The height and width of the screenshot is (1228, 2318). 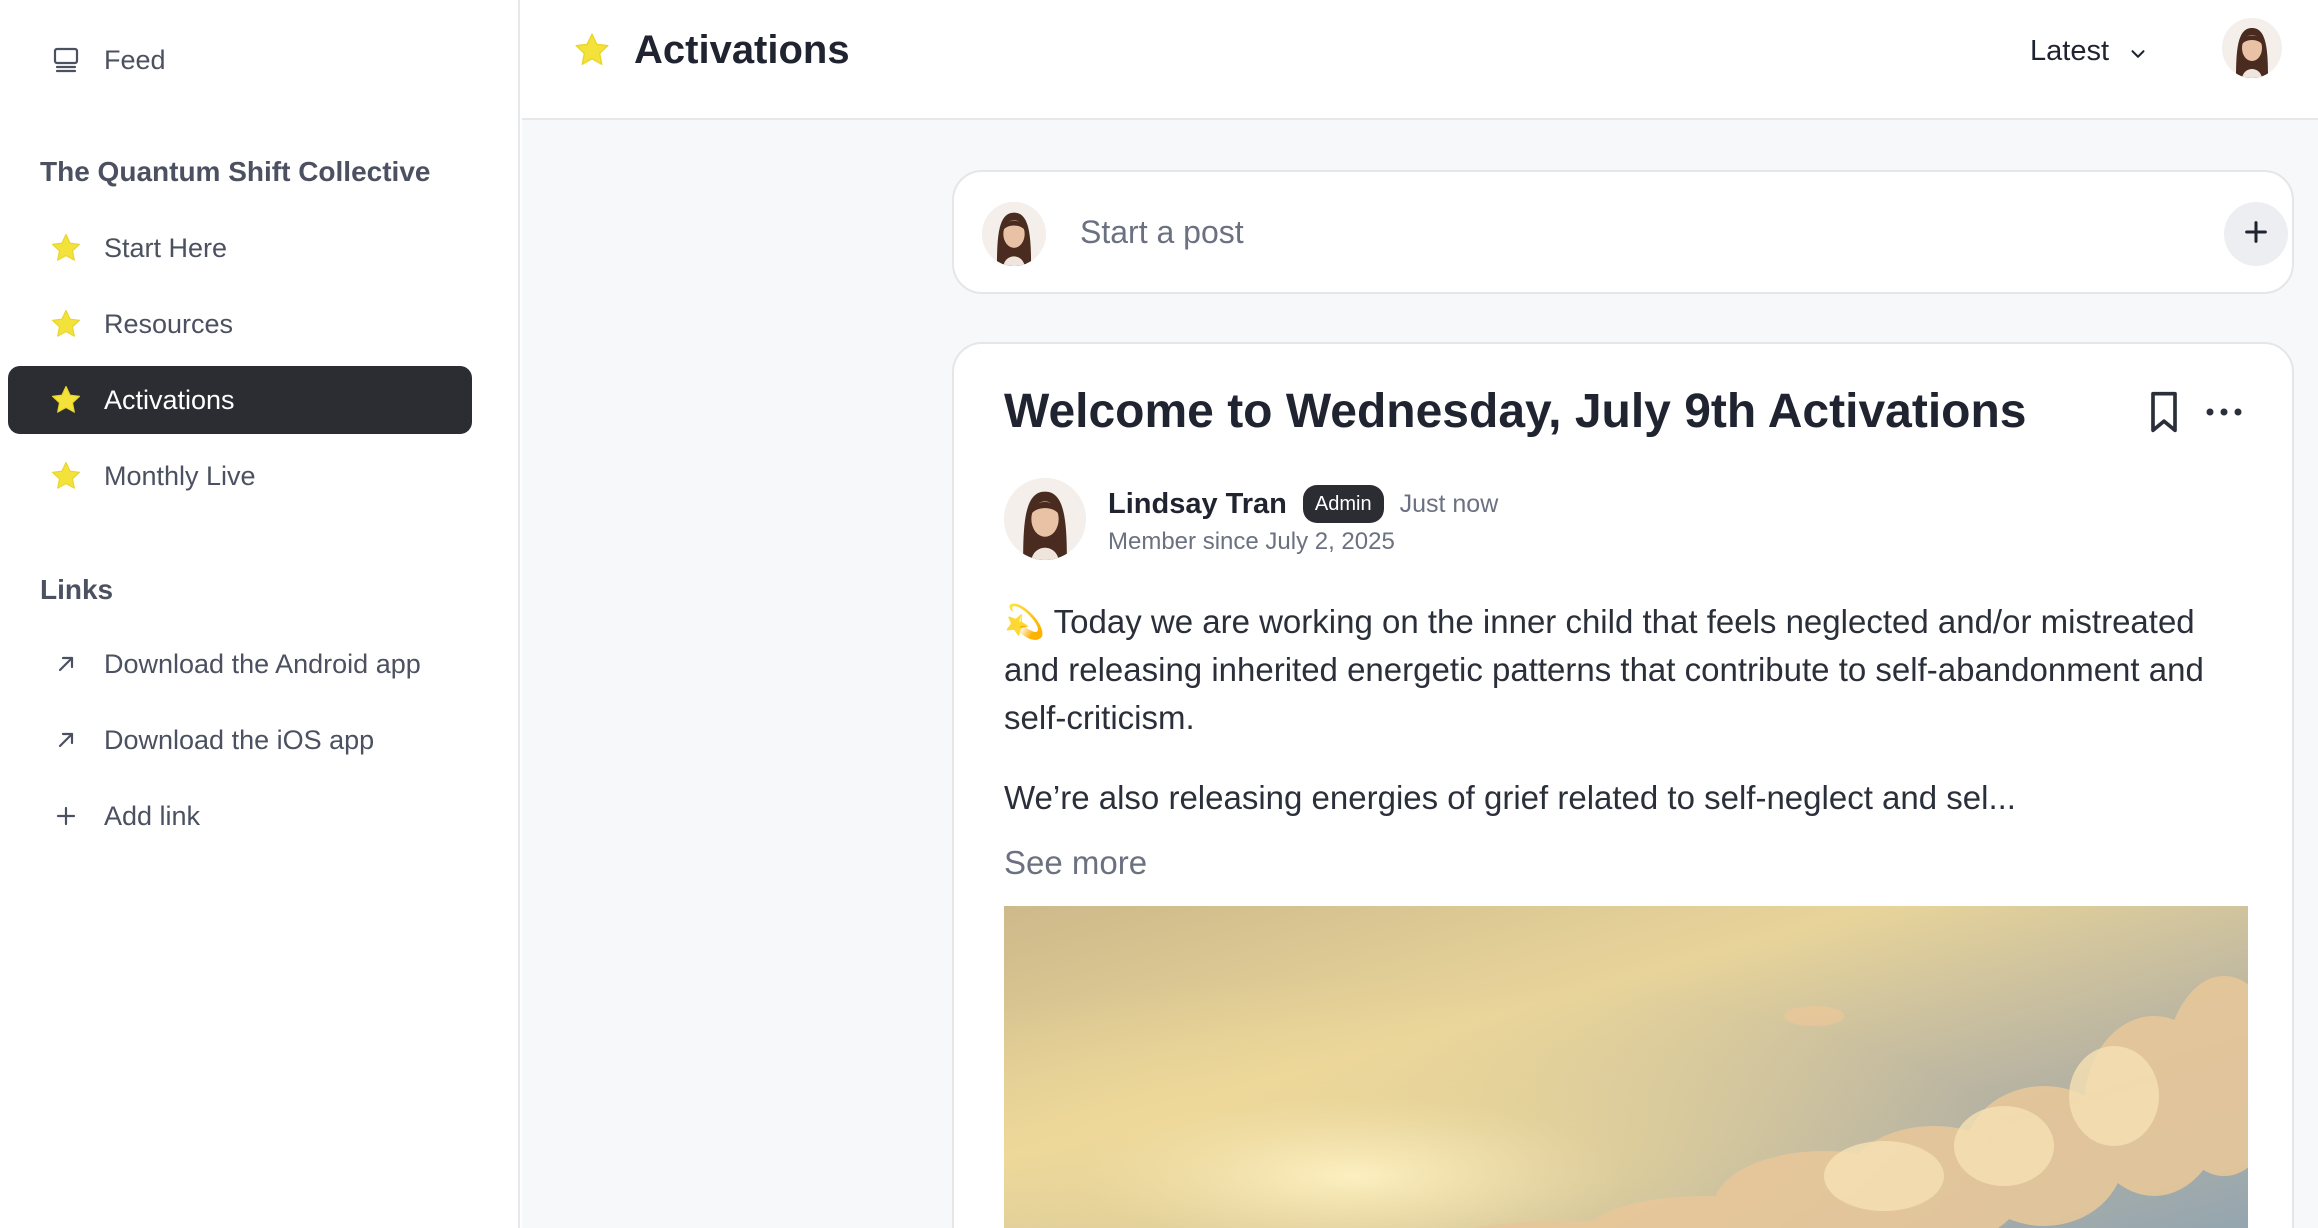 What do you see at coordinates (2224, 423) in the screenshot?
I see `ellipsis-icon` at bounding box center [2224, 423].